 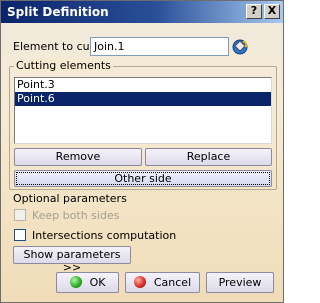 I want to click on show-parameters-button: Show parameters >>, so click(x=72, y=260).